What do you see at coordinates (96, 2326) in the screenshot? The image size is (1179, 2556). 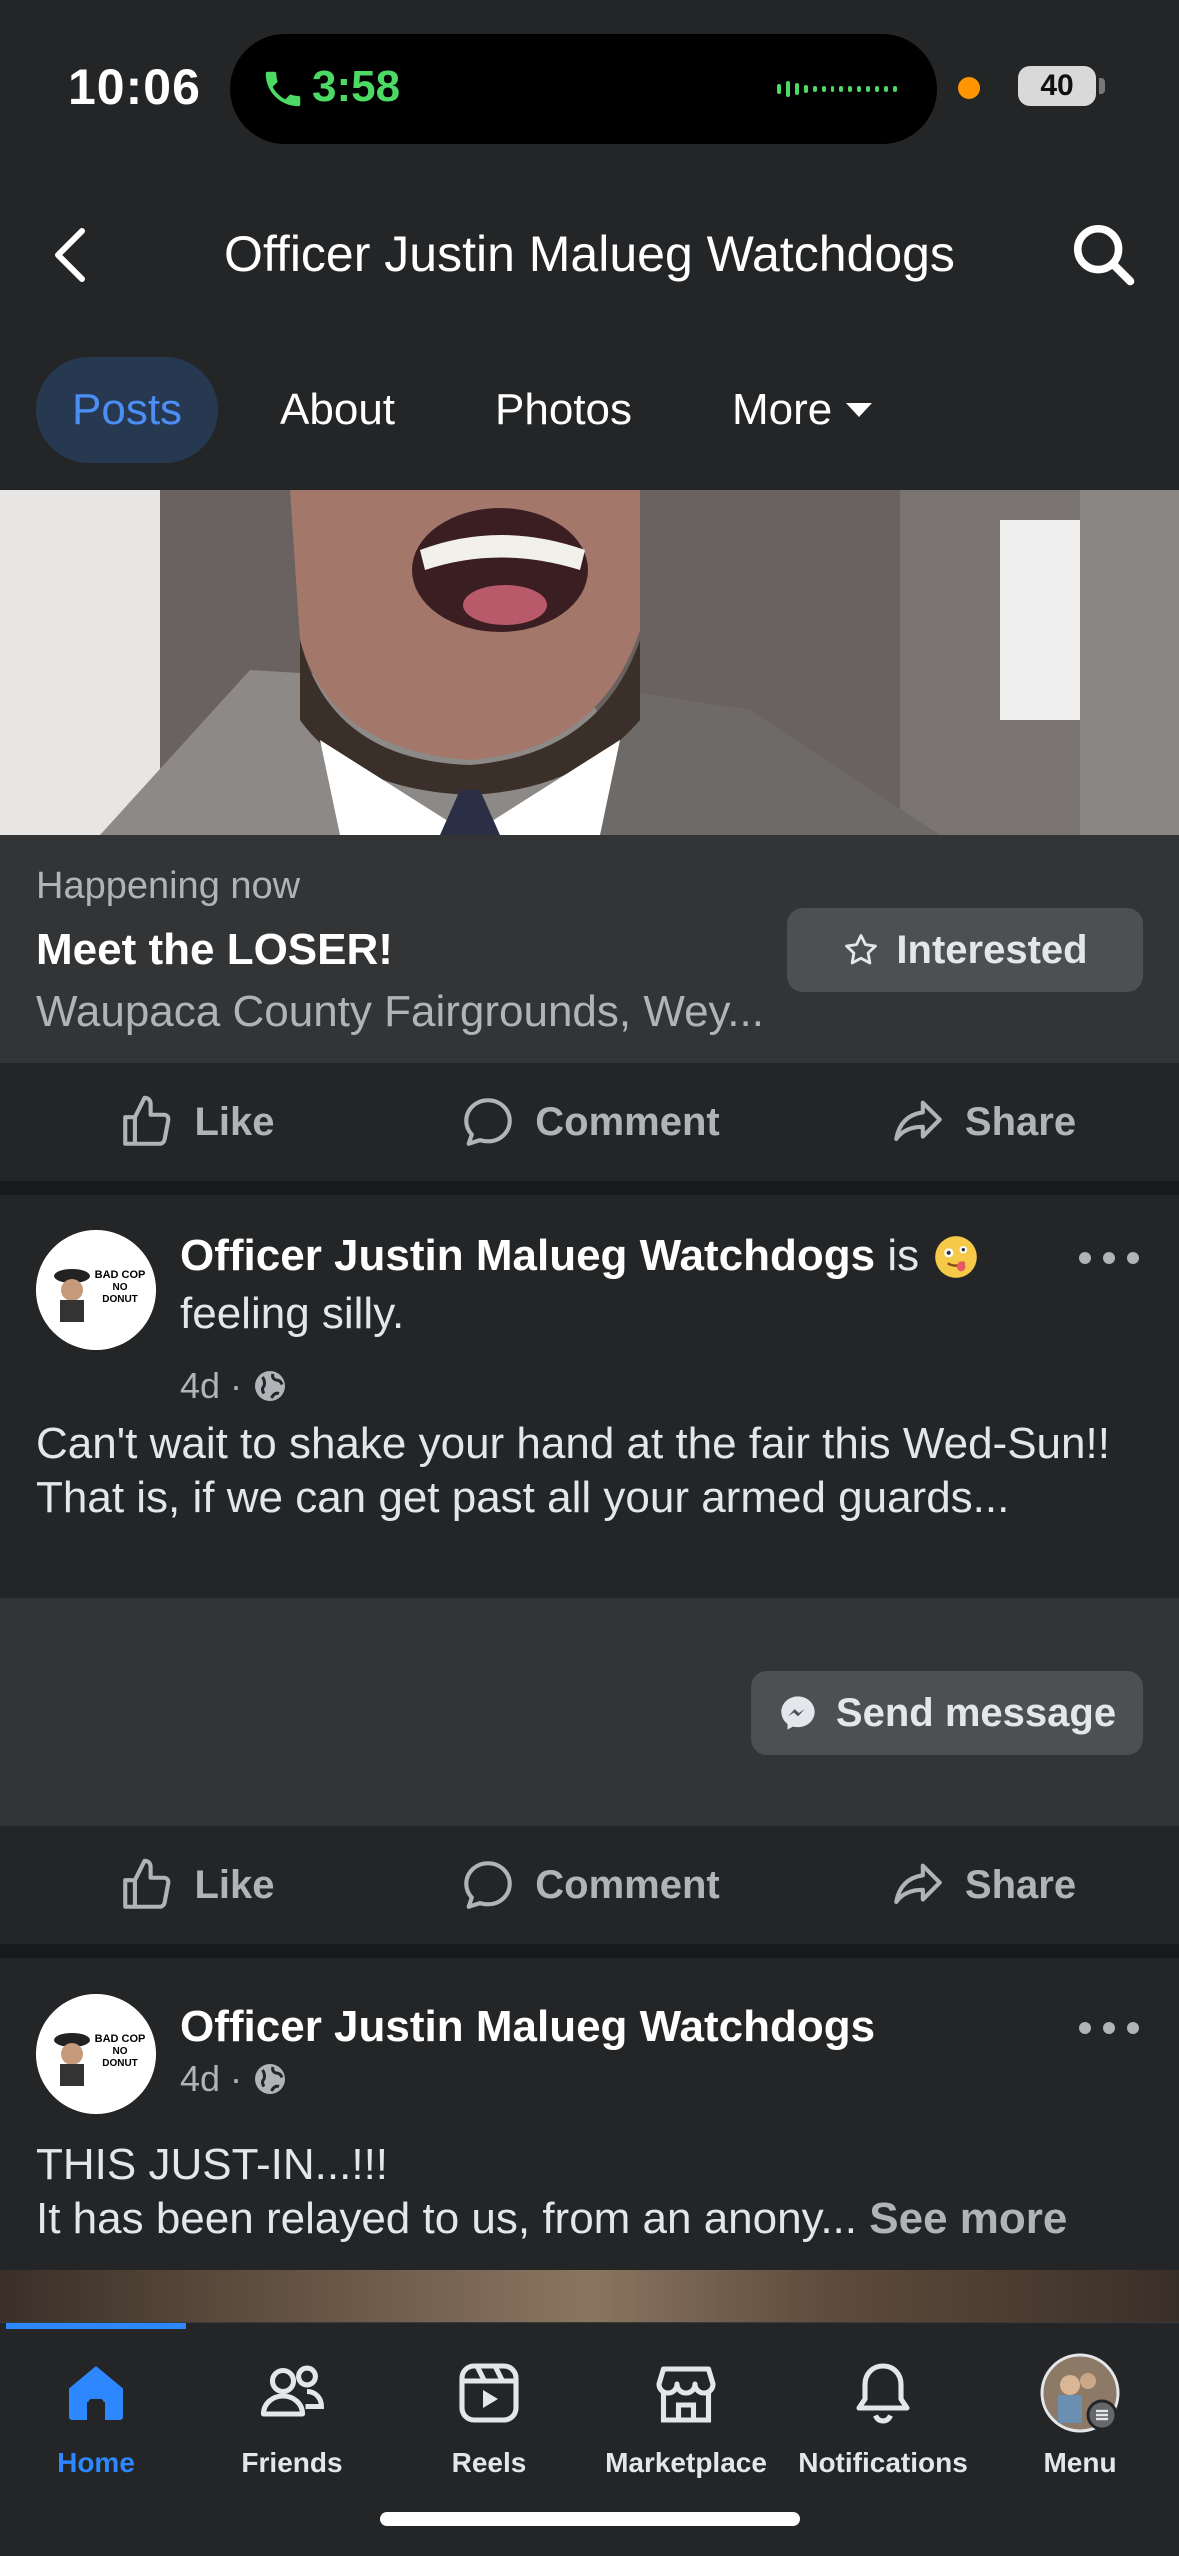 I see `active-tab-indicator` at bounding box center [96, 2326].